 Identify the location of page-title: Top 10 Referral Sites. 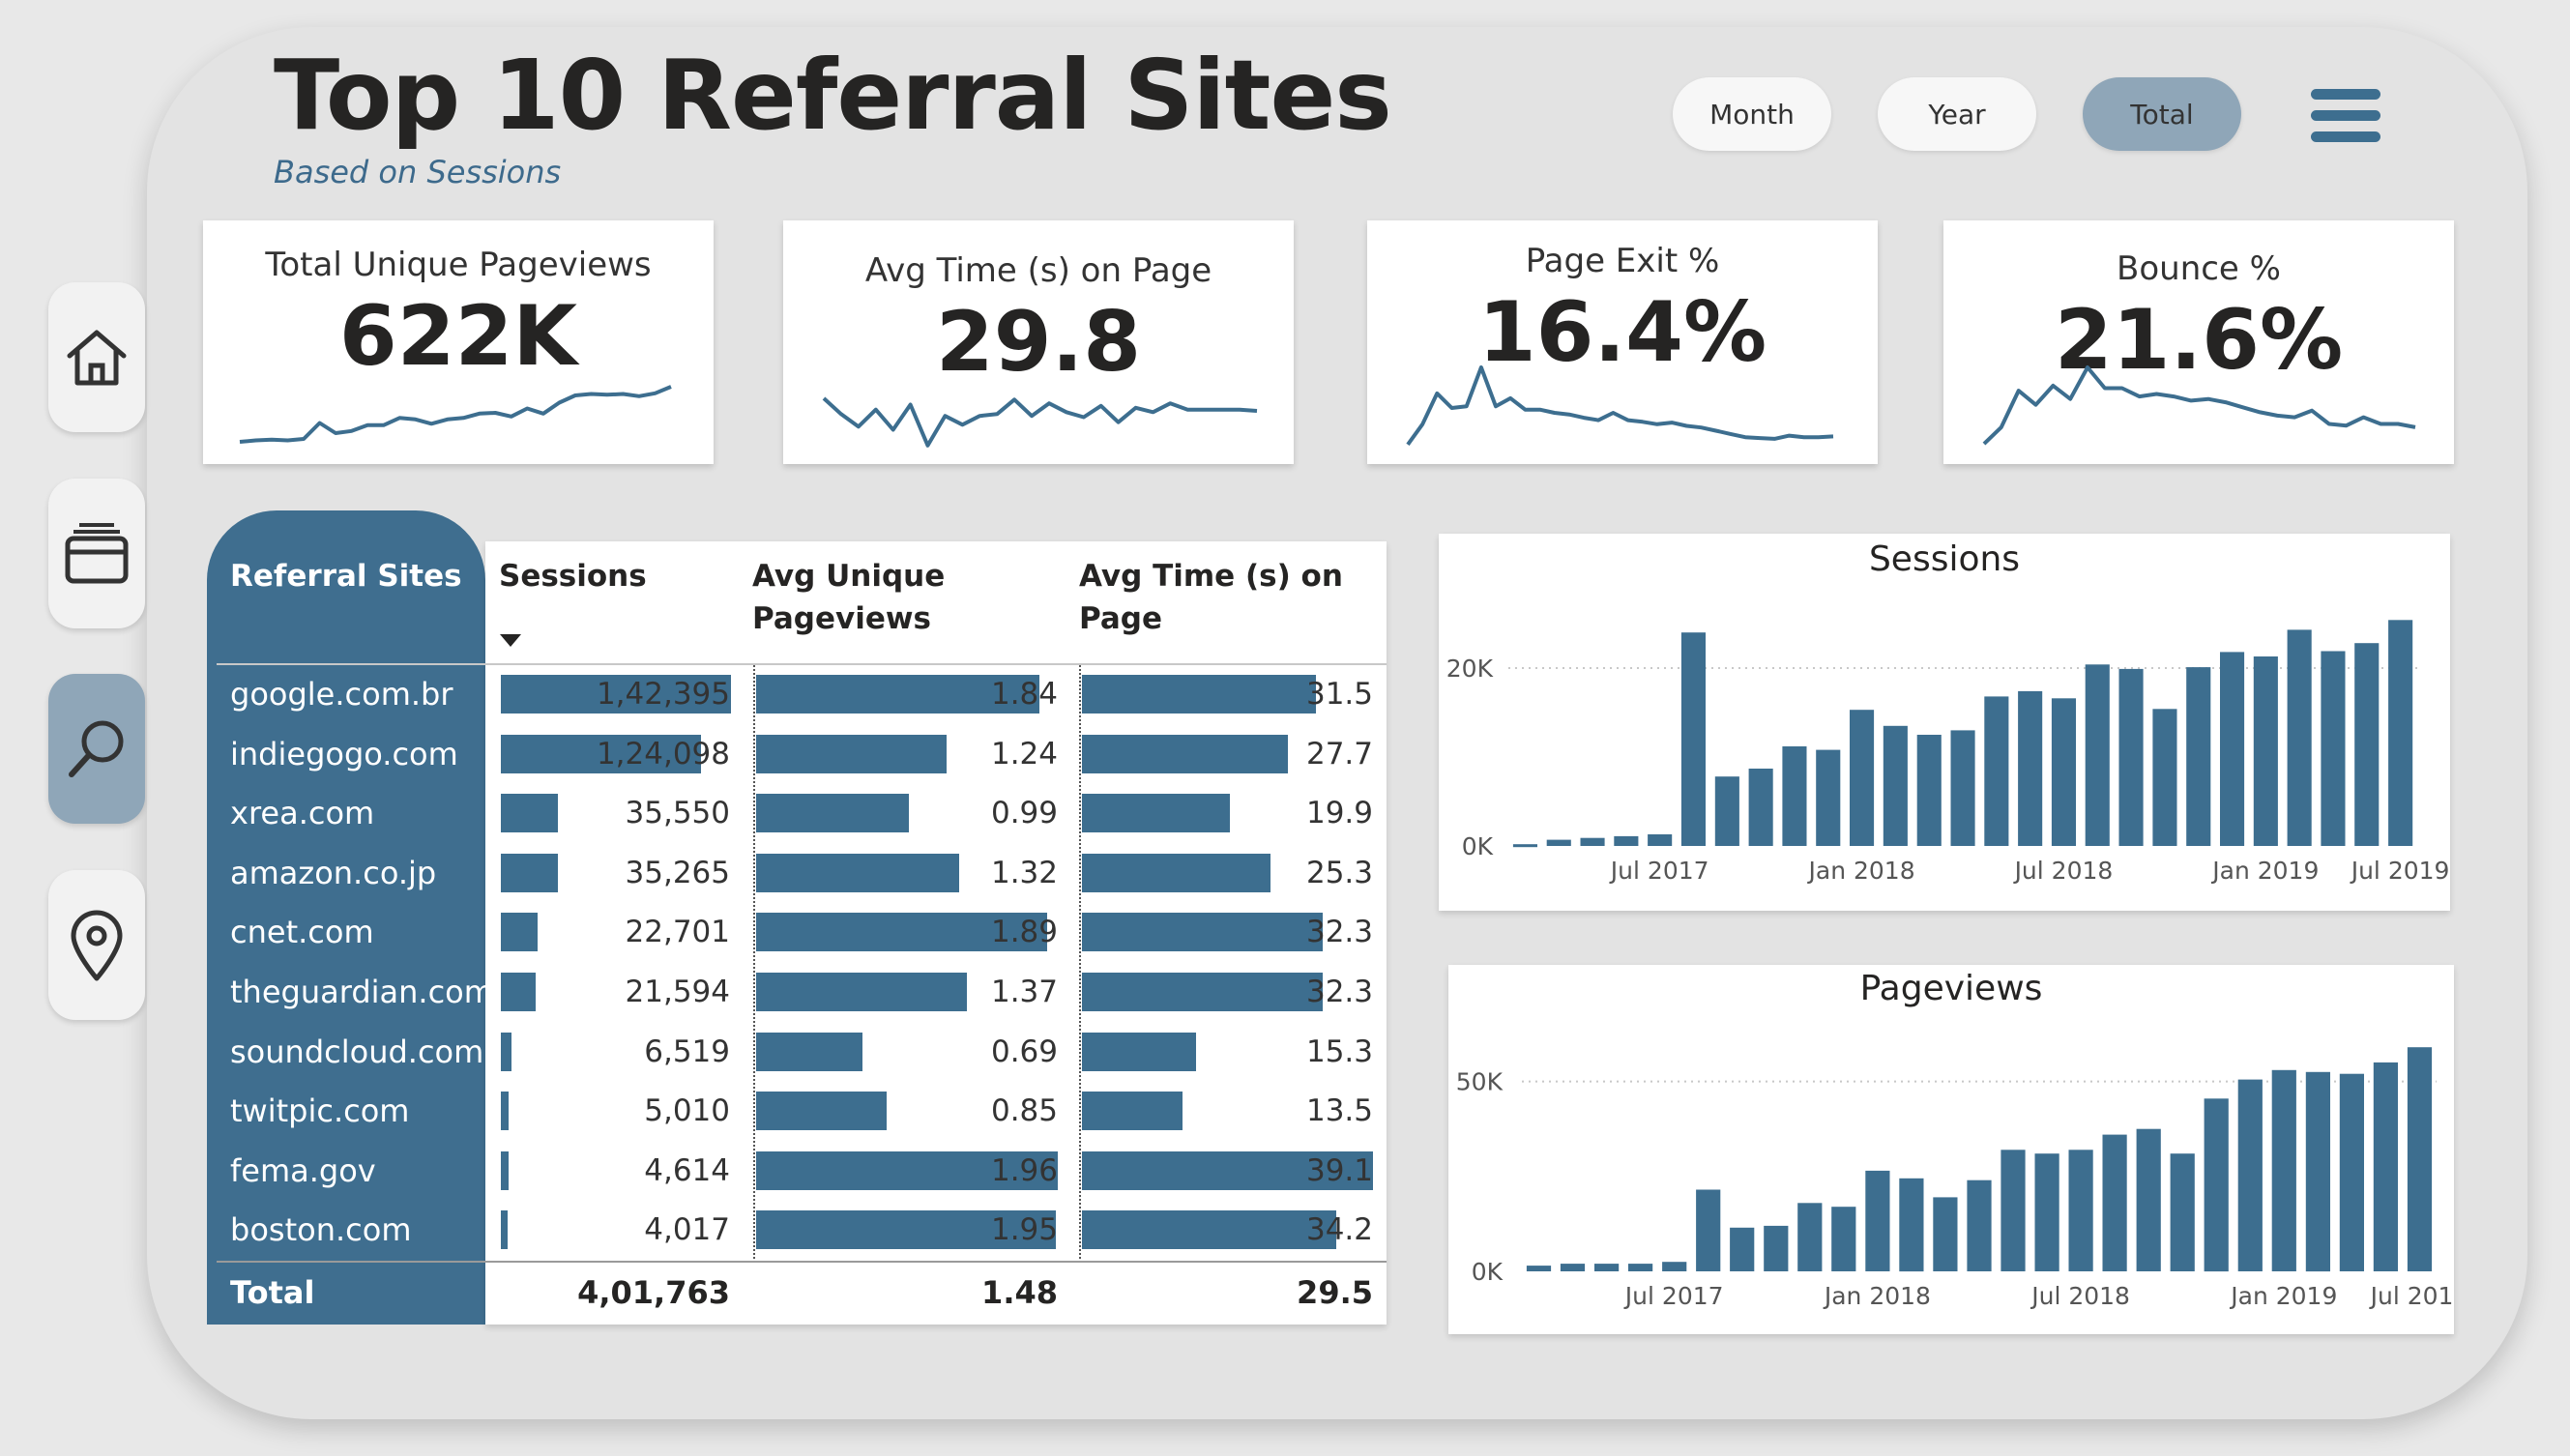
(833, 96).